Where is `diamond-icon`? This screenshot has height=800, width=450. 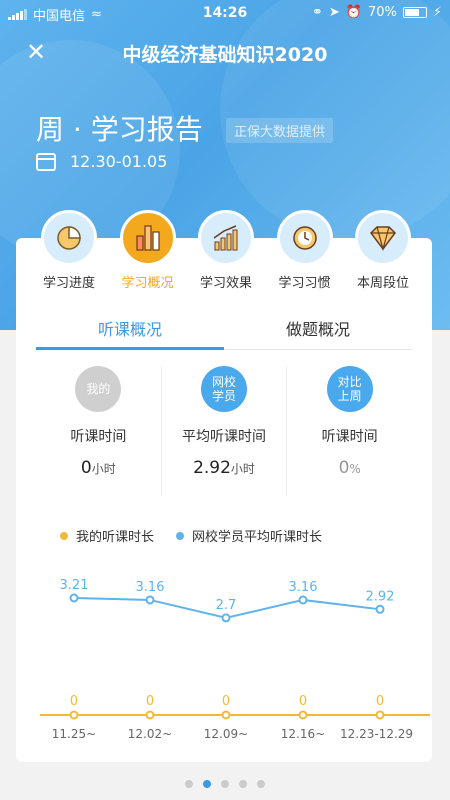 diamond-icon is located at coordinates (383, 238).